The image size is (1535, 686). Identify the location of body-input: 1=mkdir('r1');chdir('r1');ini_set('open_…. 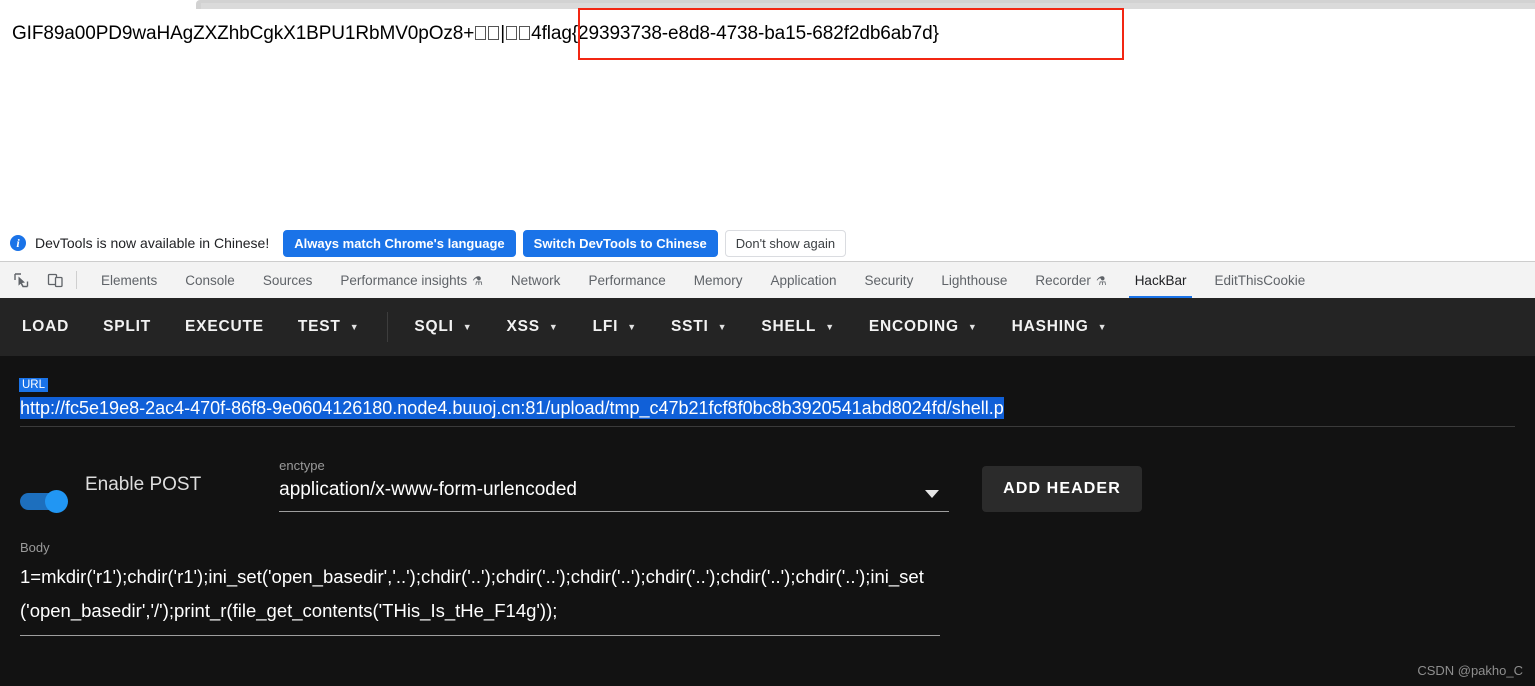
(480, 598).